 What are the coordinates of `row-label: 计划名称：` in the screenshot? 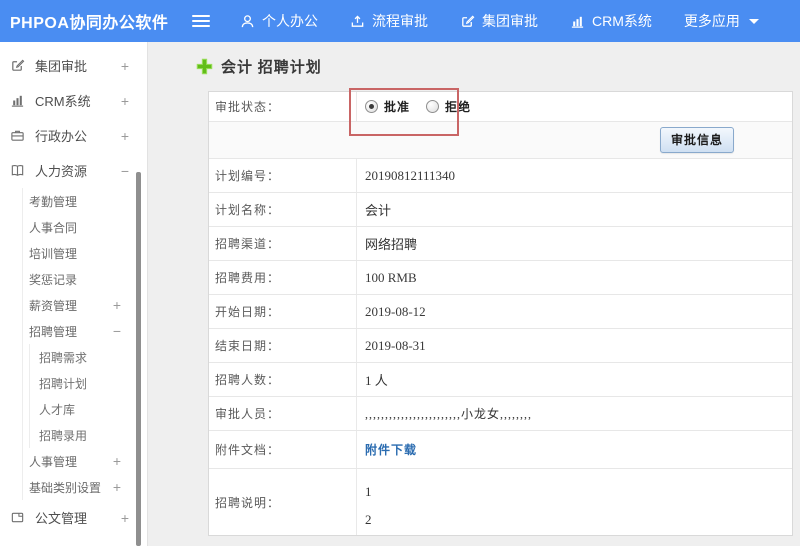 It's located at (283, 209).